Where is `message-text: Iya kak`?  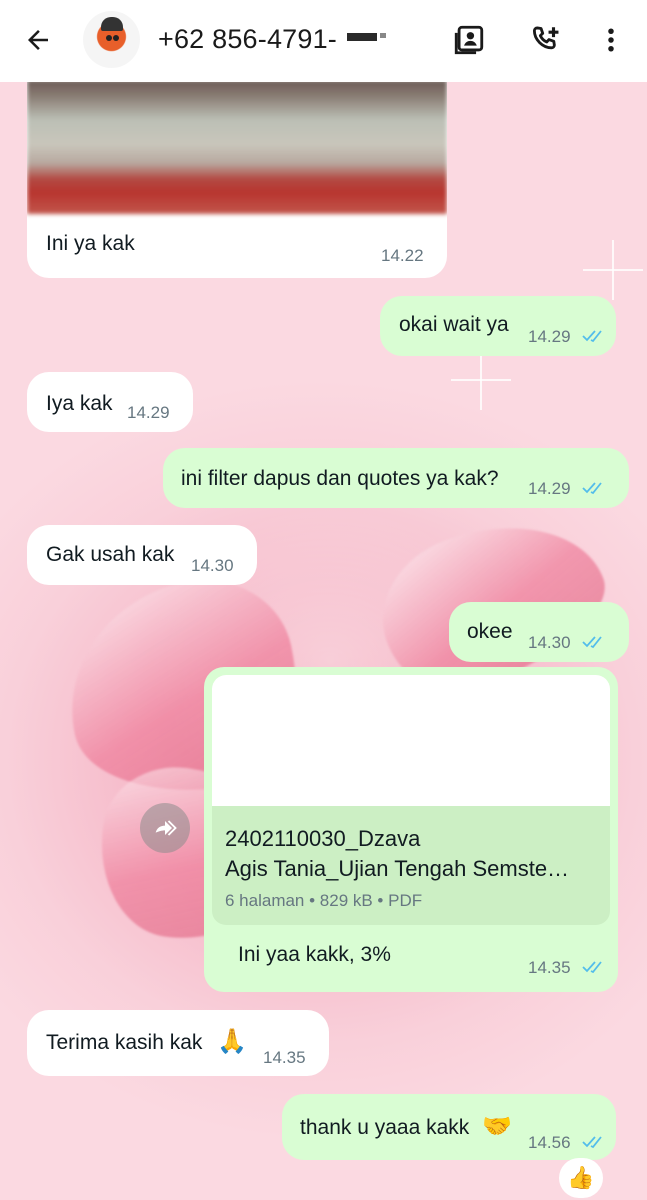 message-text: Iya kak is located at coordinates (79, 403).